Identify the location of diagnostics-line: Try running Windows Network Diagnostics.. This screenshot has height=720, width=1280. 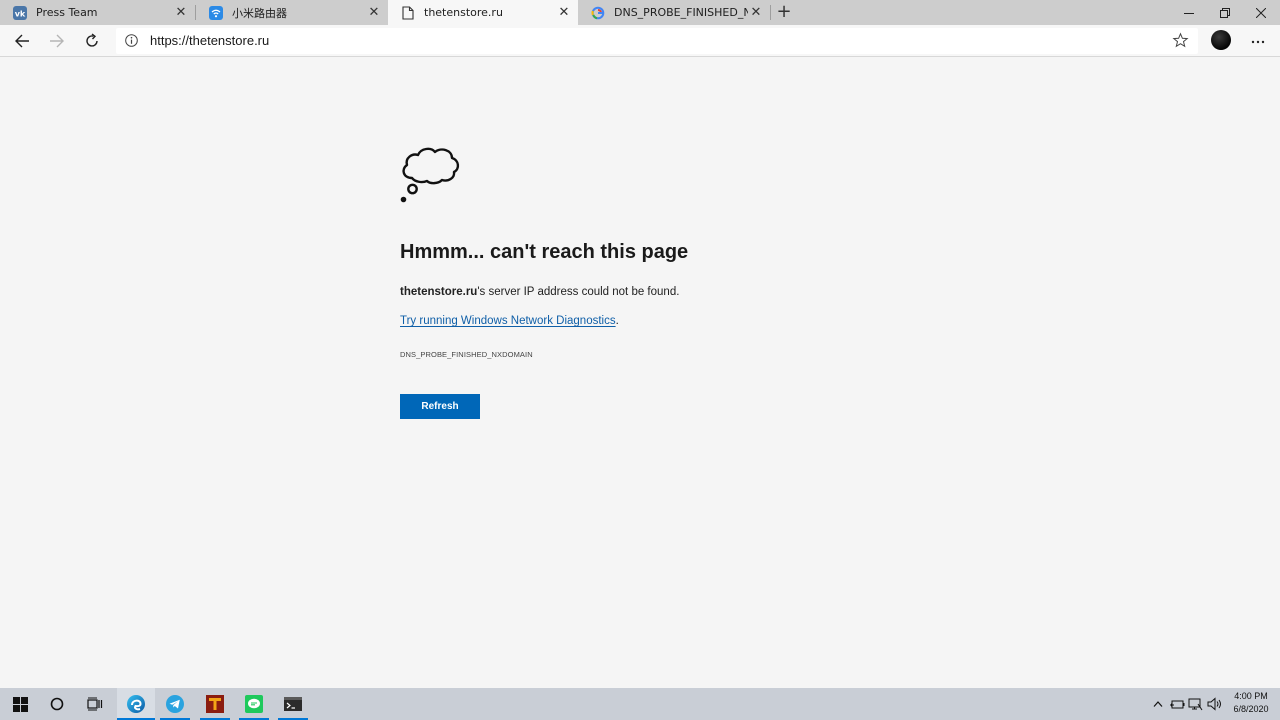
(509, 321).